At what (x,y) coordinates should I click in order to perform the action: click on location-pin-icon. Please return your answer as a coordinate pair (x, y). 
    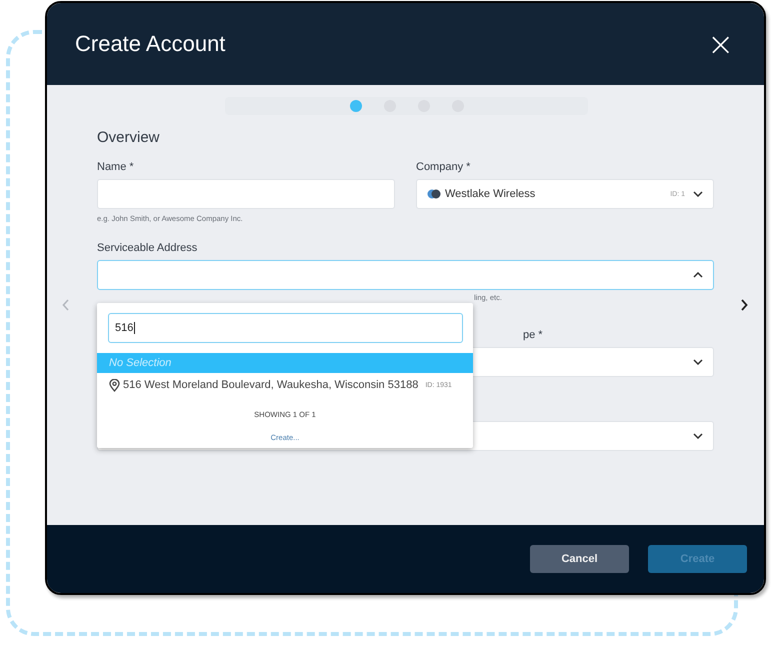
    Looking at the image, I should click on (114, 385).